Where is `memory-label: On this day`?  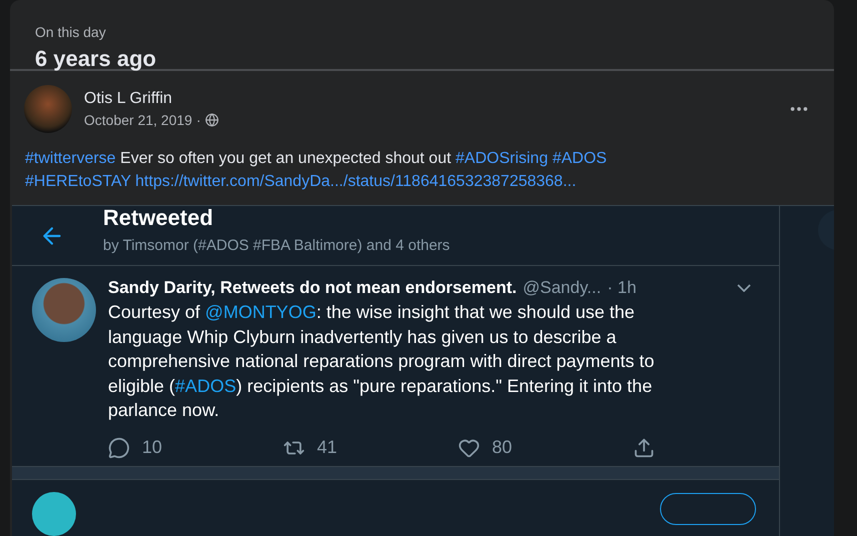 memory-label: On this day is located at coordinates (71, 32).